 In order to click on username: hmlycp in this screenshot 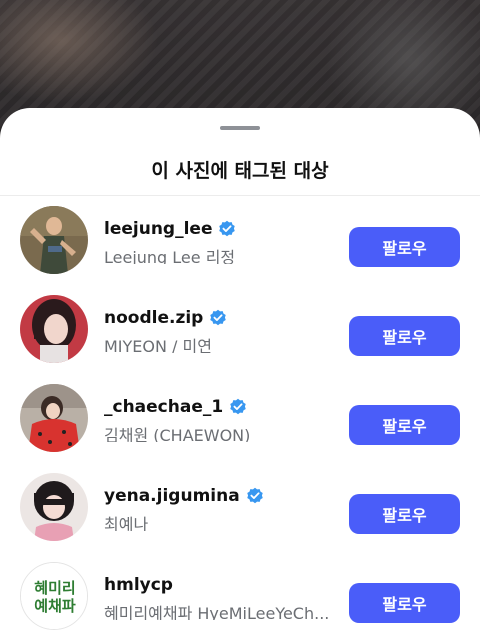, I will do `click(138, 585)`.